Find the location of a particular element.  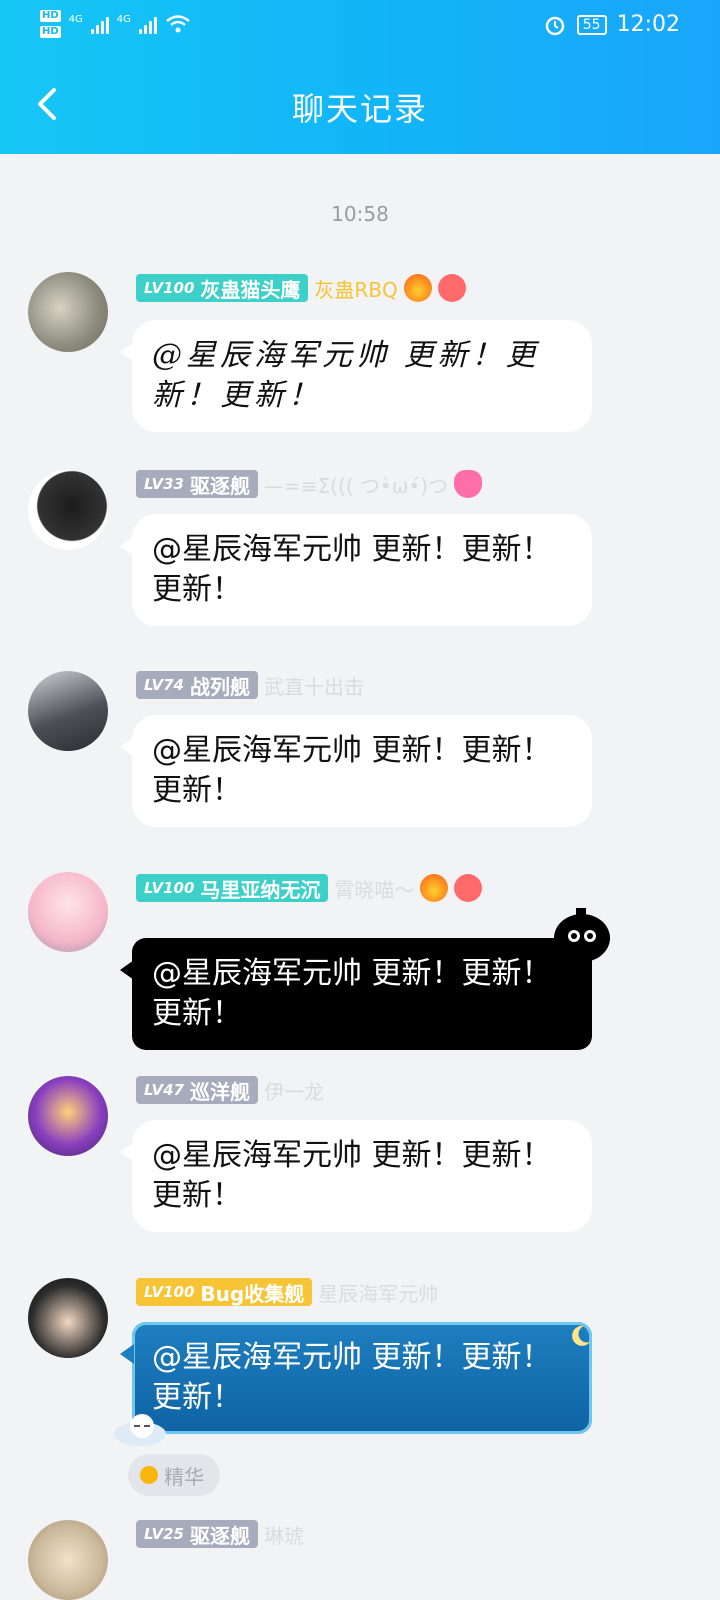

level-badge: LV33 驱逐舰 is located at coordinates (197, 484).